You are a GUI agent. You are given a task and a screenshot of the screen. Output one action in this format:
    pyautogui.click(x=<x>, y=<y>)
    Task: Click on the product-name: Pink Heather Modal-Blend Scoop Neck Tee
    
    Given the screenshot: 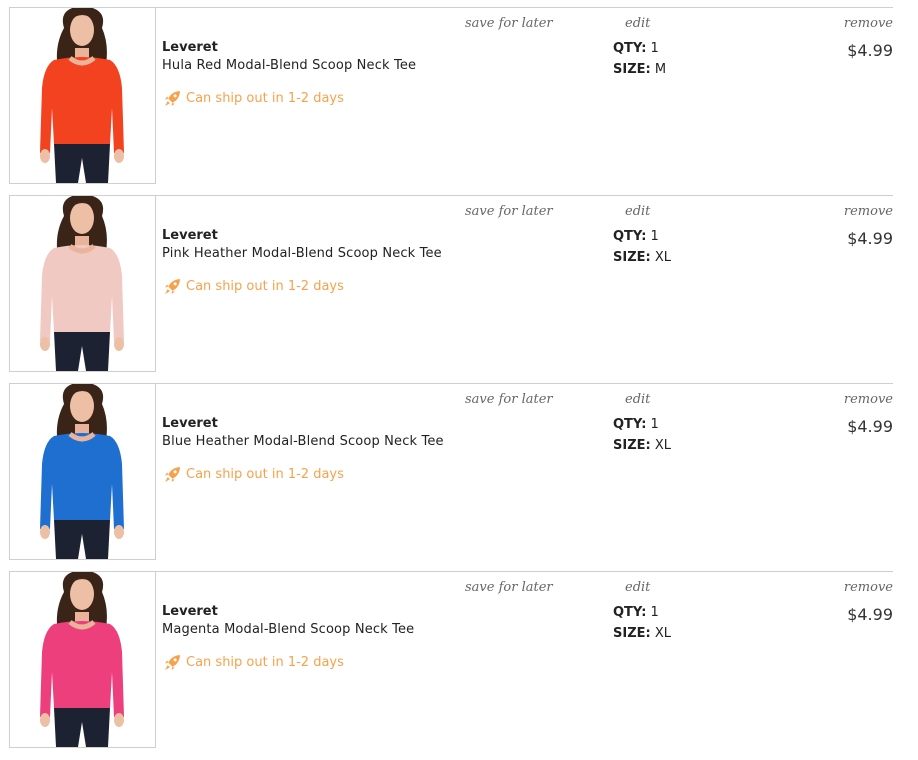 What is the action you would take?
    pyautogui.click(x=302, y=253)
    